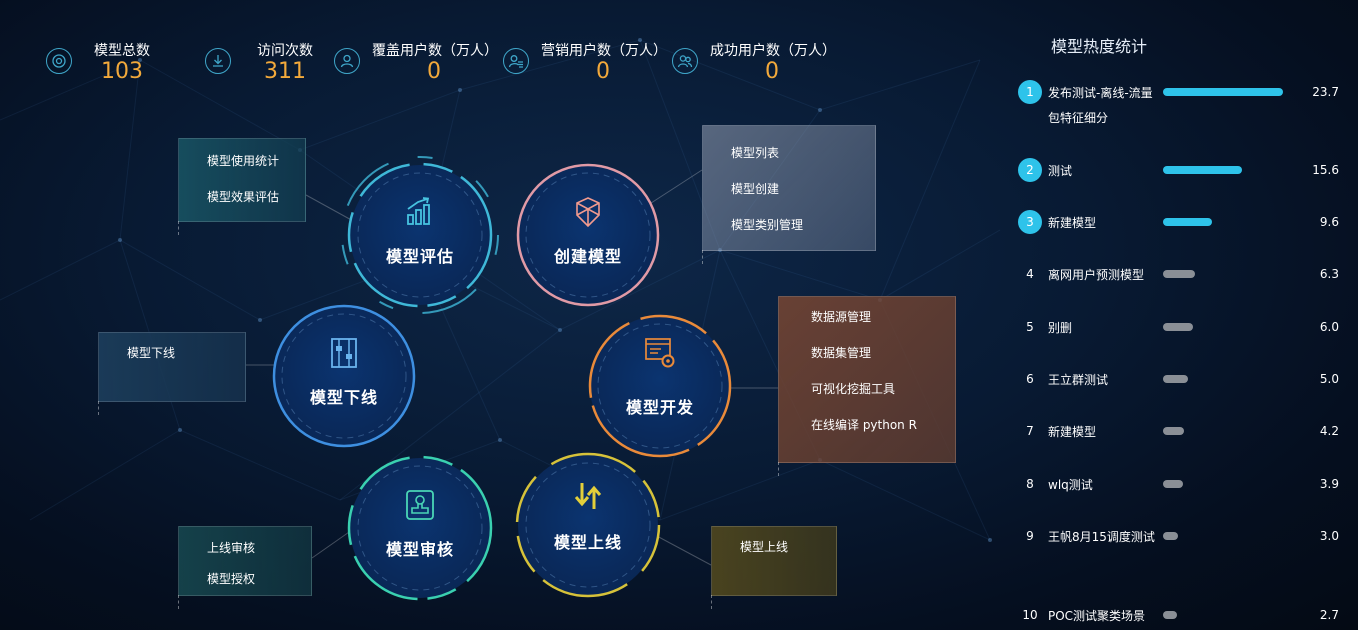 Image resolution: width=1358 pixels, height=630 pixels. I want to click on node-label: 模型开发, so click(659, 407).